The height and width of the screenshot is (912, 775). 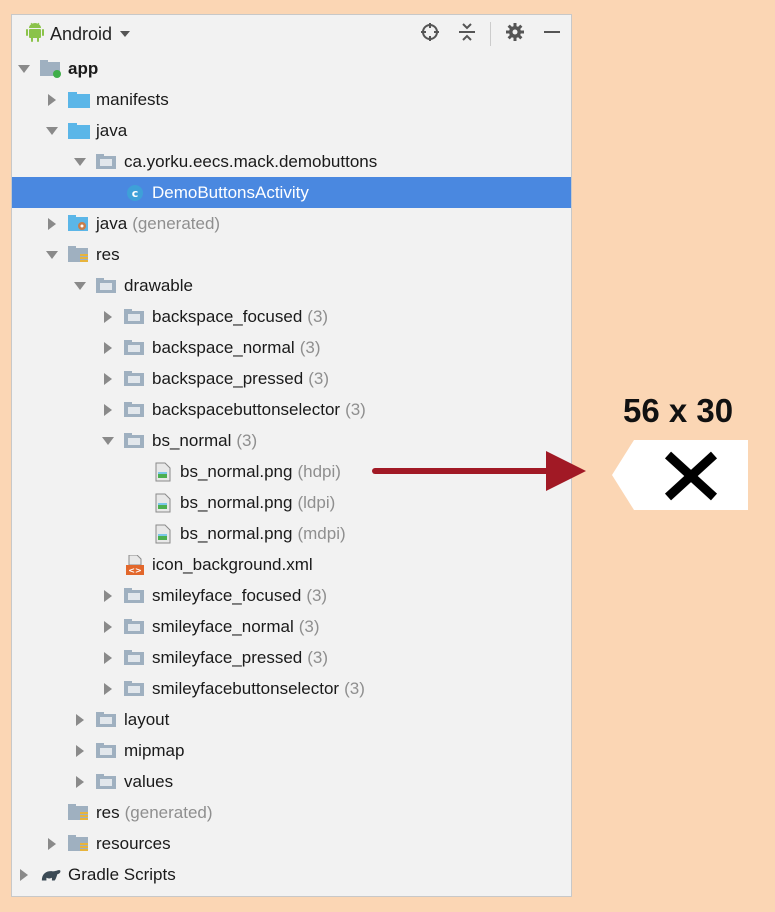 What do you see at coordinates (149, 781) in the screenshot?
I see `tree-item-label: values` at bounding box center [149, 781].